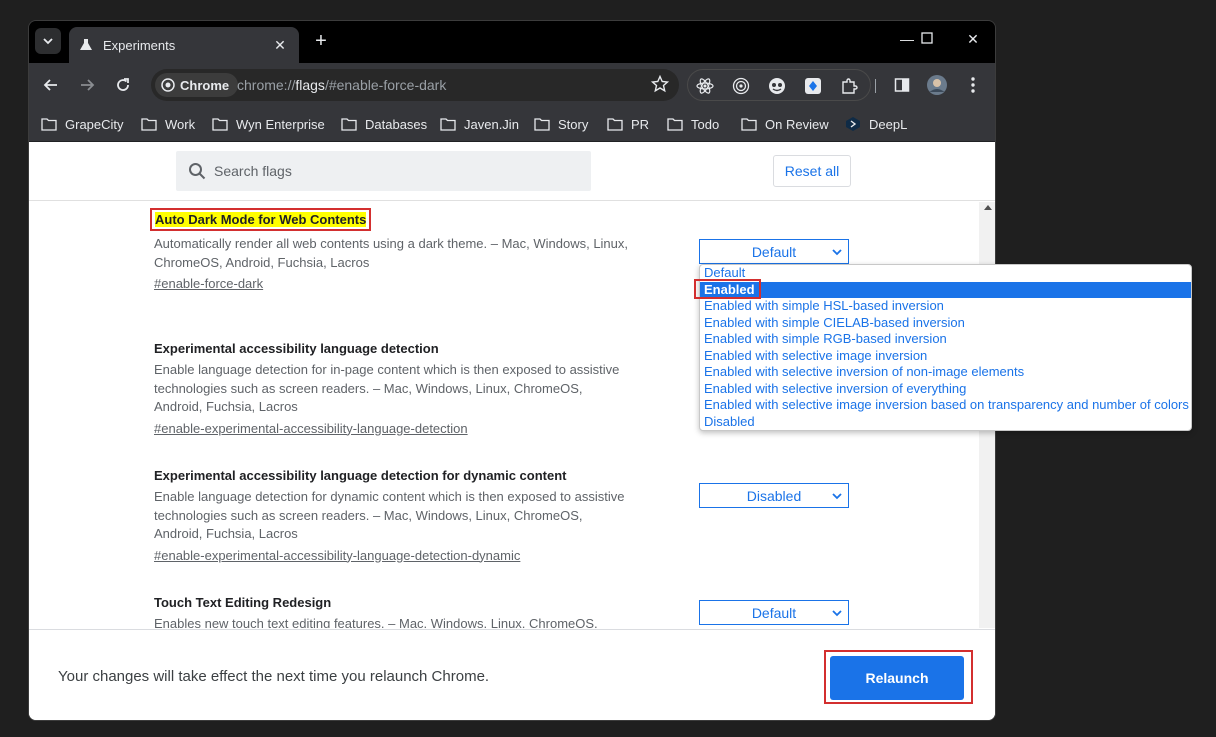 Image resolution: width=1216 pixels, height=737 pixels. I want to click on bookmark-item: Wyn Enterprise, so click(268, 124).